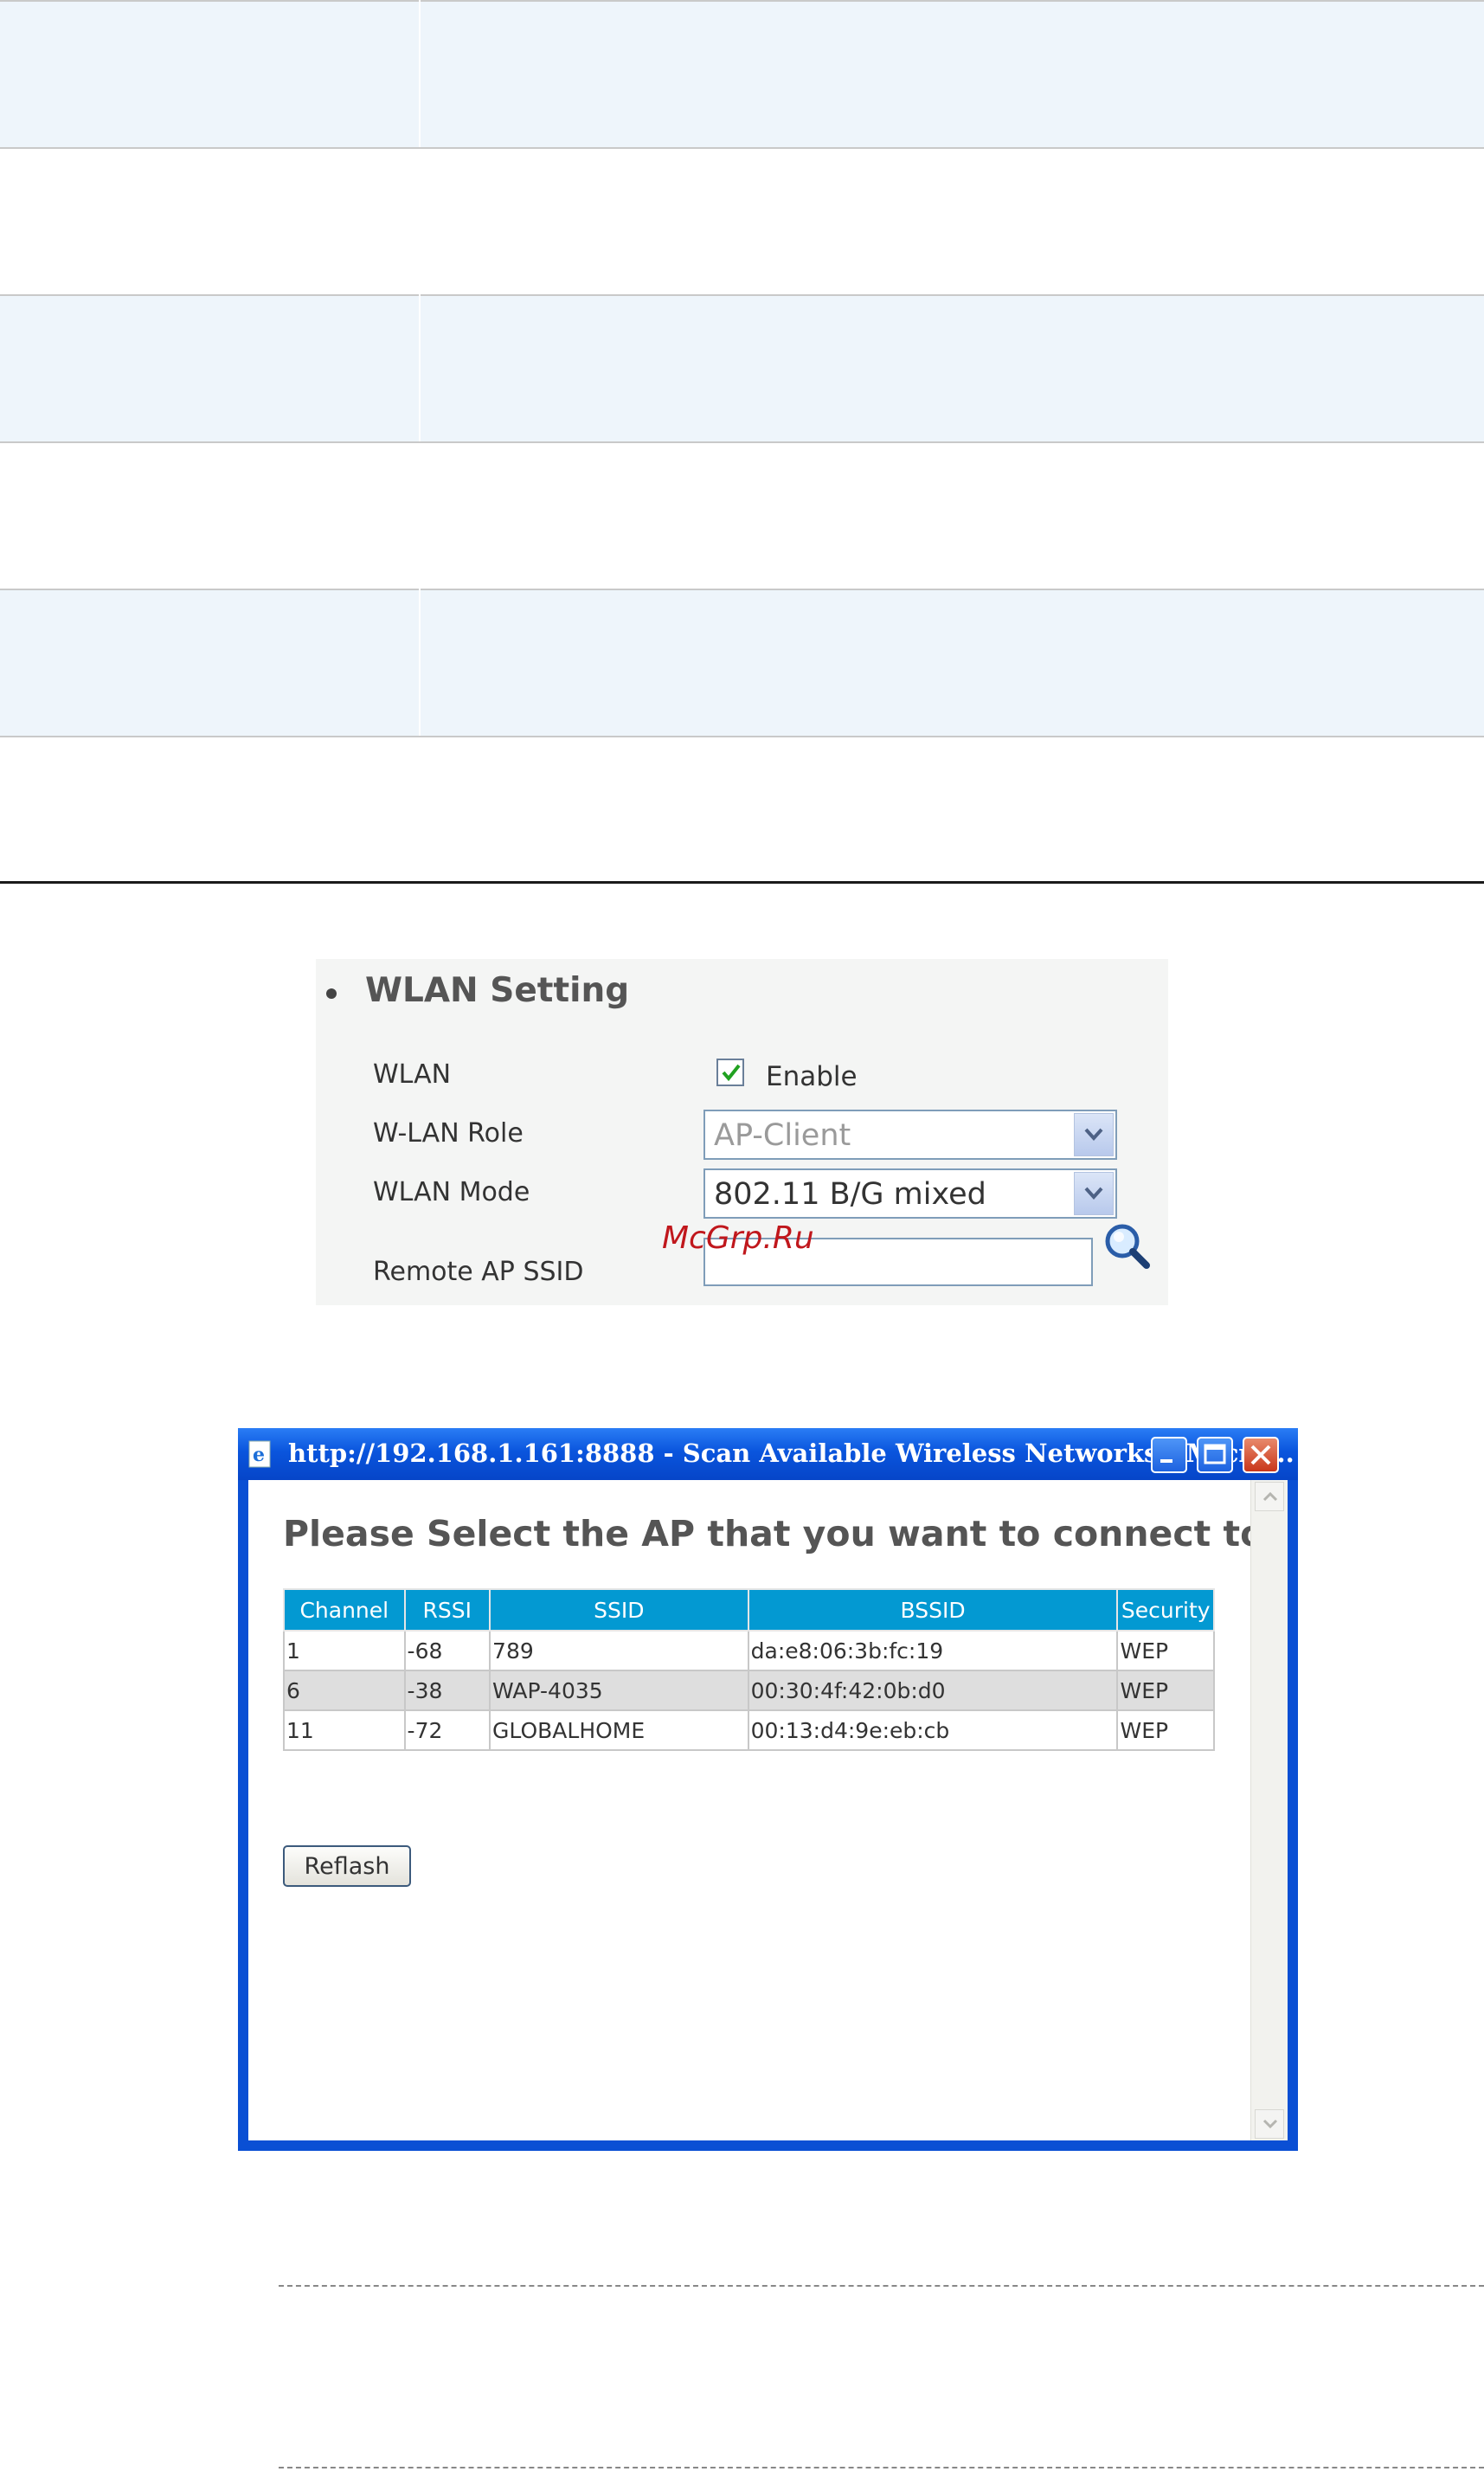  I want to click on wlan-mode-label: WLAN Mode, so click(451, 1192).